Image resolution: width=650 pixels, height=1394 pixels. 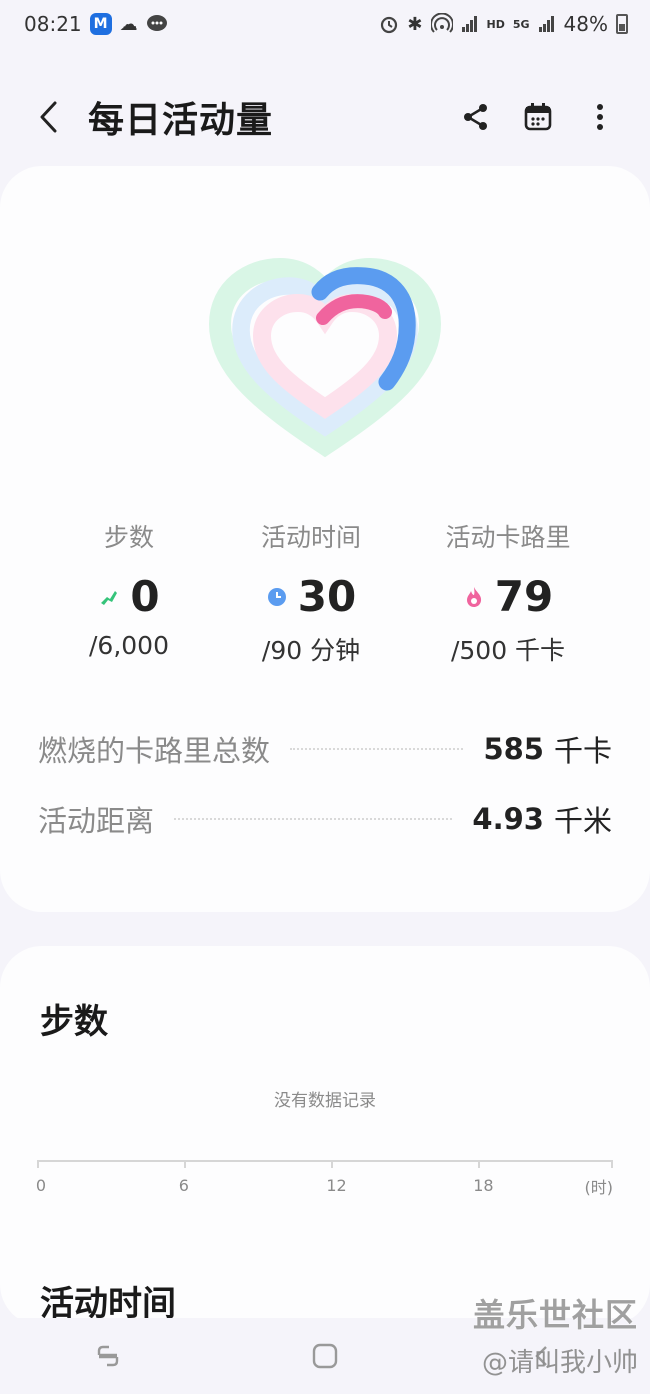 I want to click on metric-steps-value-row: 0, so click(x=129, y=596).